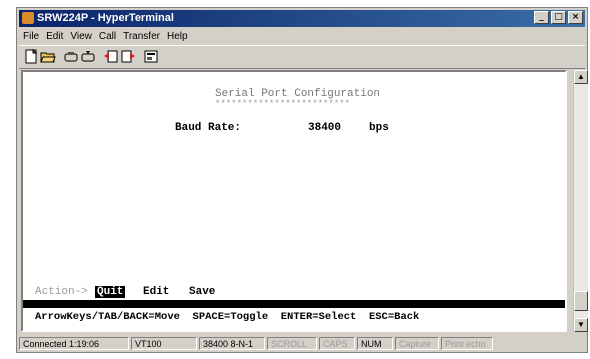 The width and height of the screenshot is (590, 359). I want to click on send-icon, so click(111, 56).